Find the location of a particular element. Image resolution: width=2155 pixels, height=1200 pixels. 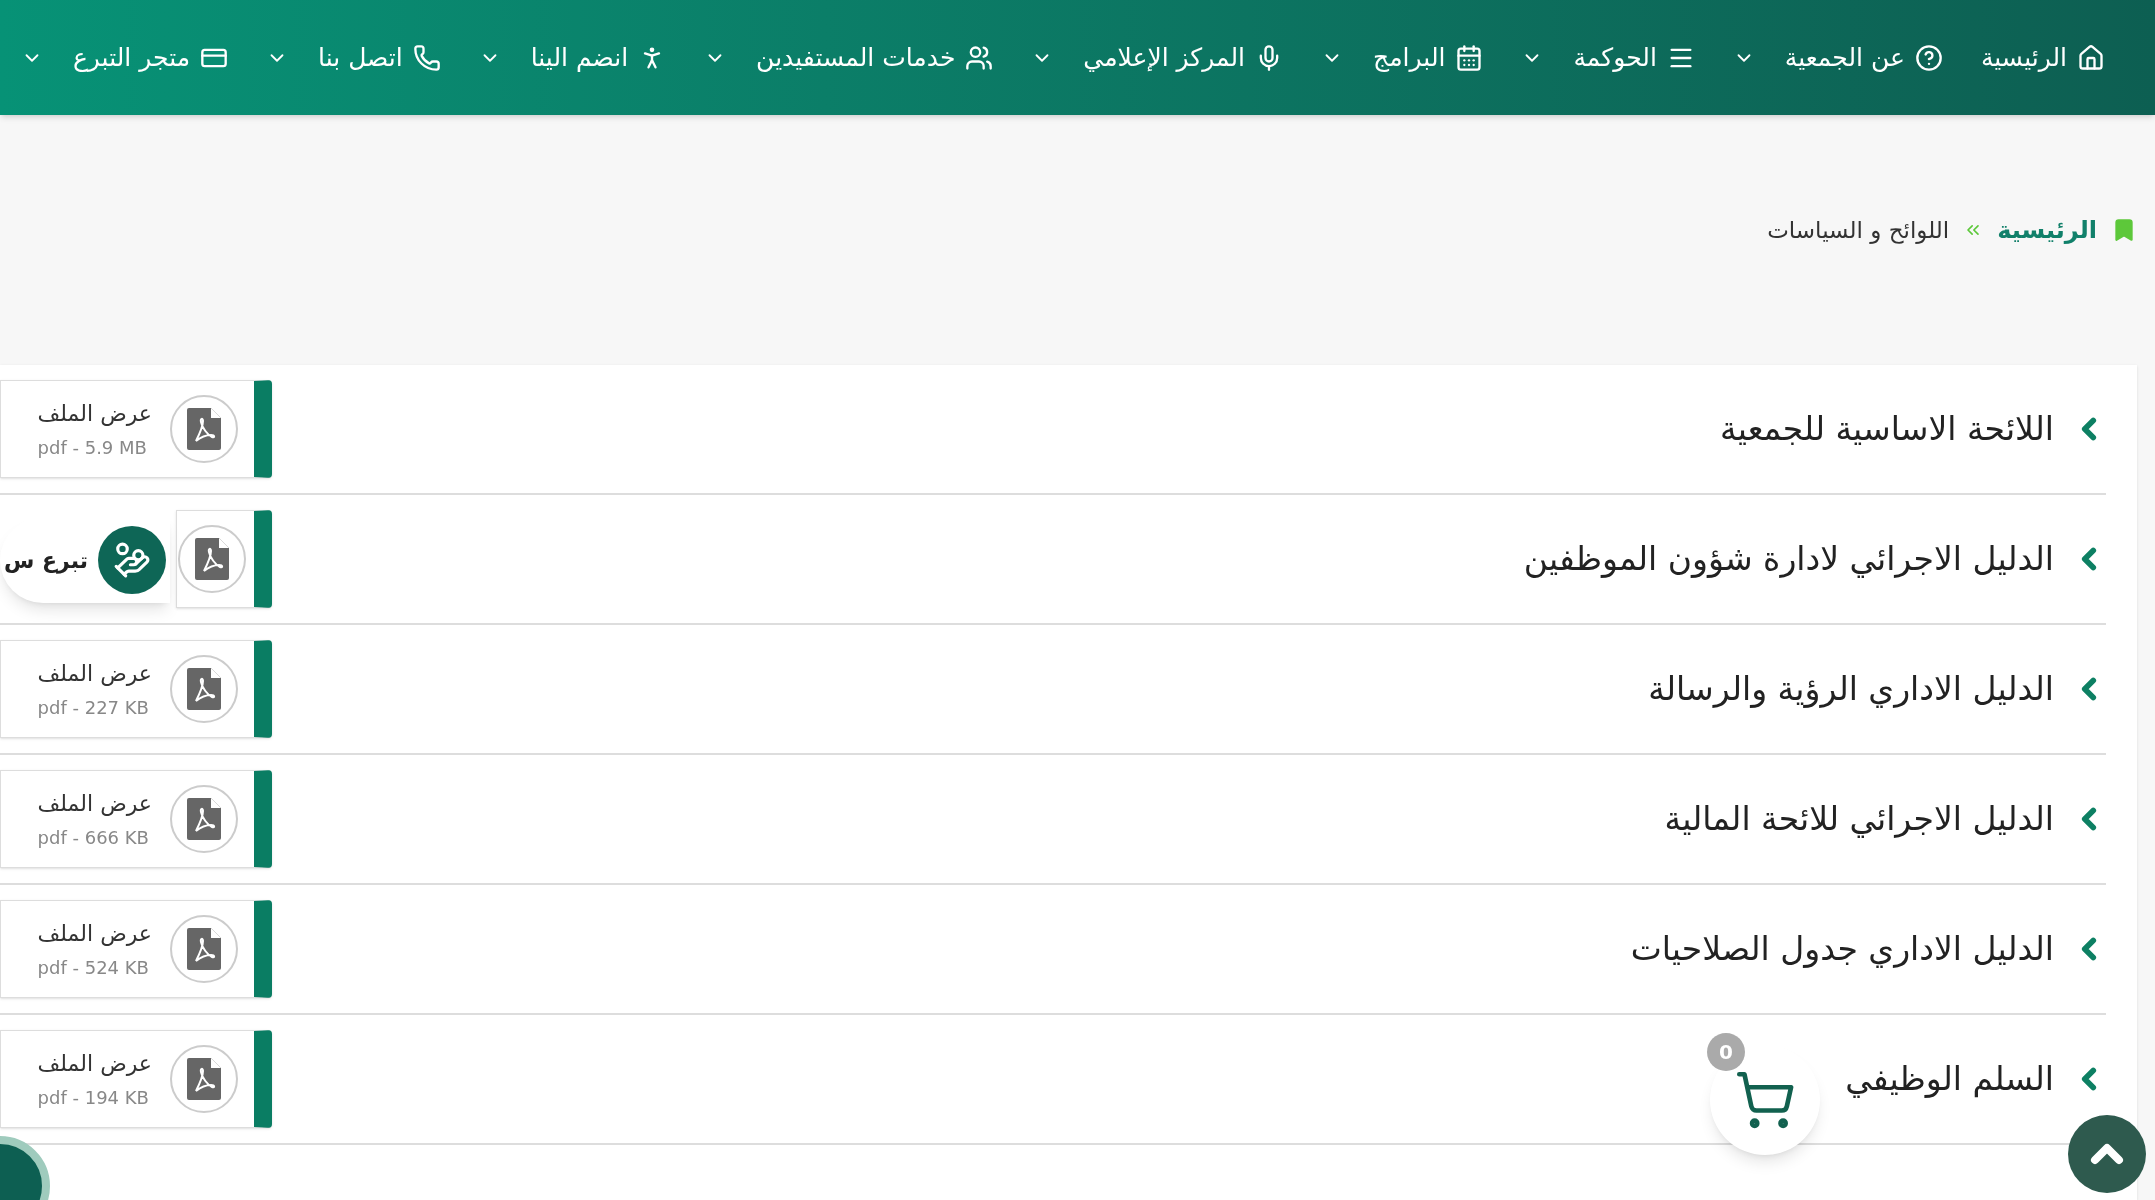

file-size-label: pdf - 194 KB is located at coordinates (93, 1098).